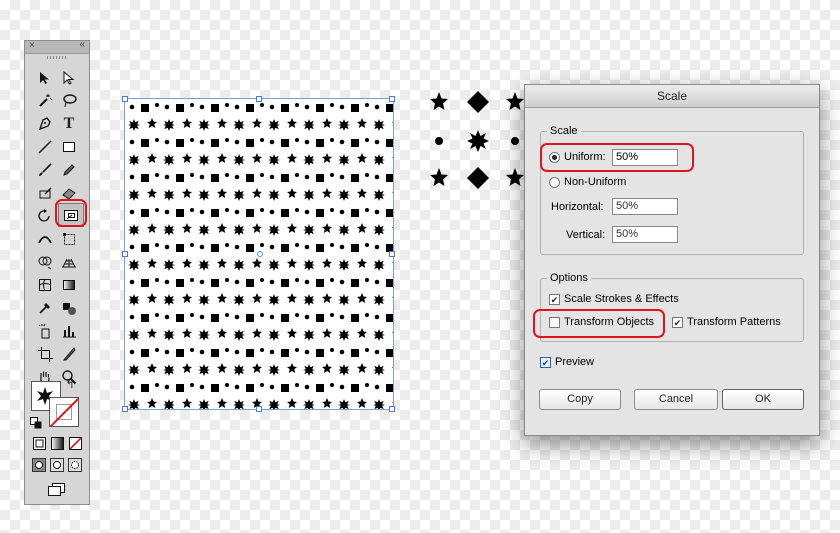 This screenshot has height=533, width=840. What do you see at coordinates (69, 170) in the screenshot?
I see `pencil-tool-icon` at bounding box center [69, 170].